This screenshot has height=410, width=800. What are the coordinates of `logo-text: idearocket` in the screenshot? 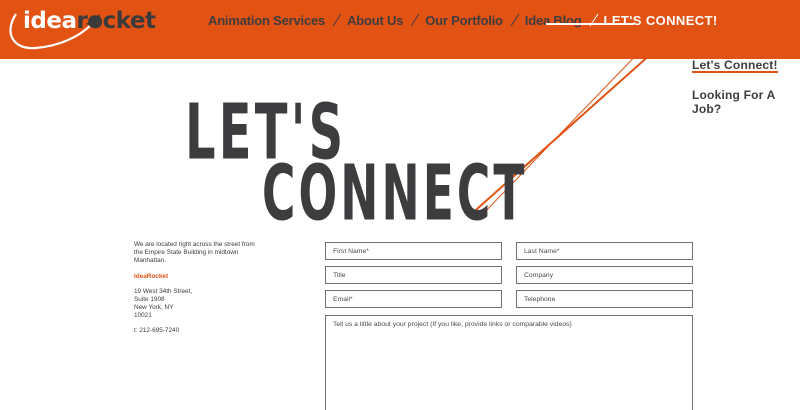 It's located at (89, 21).